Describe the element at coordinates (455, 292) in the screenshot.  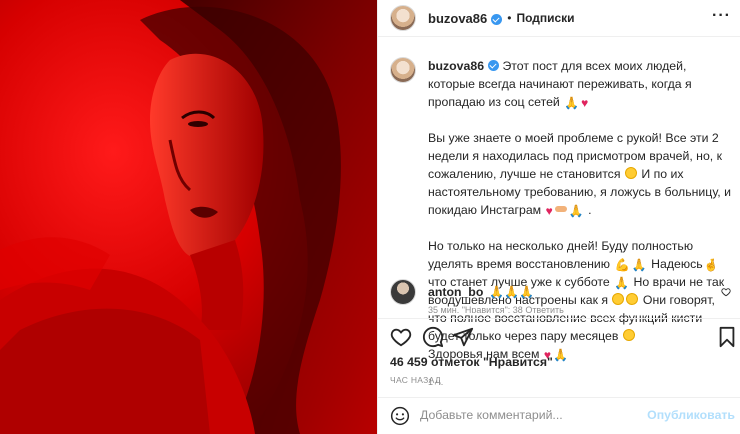
I see `comment-username: anton_bo` at that location.